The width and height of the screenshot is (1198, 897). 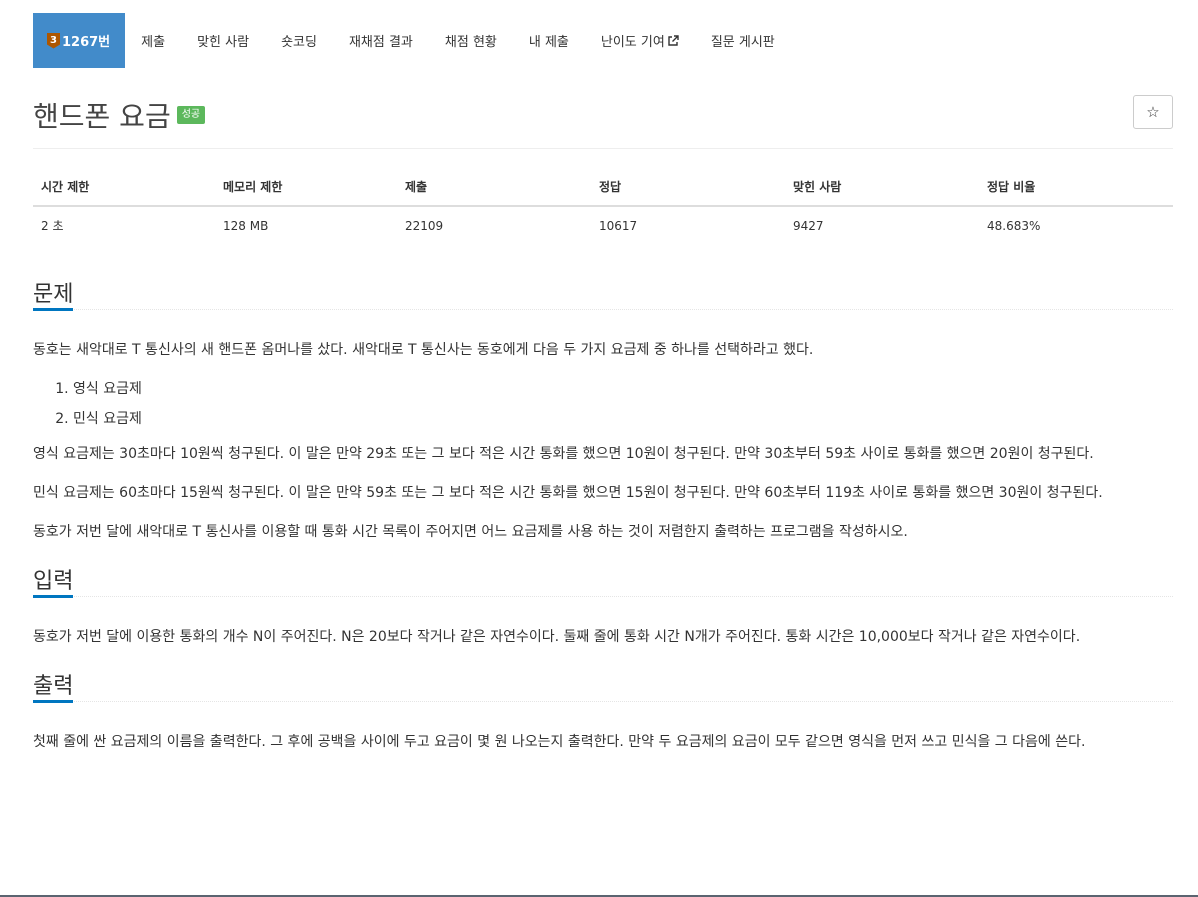 I want to click on nav-submit: 제출, so click(x=153, y=40).